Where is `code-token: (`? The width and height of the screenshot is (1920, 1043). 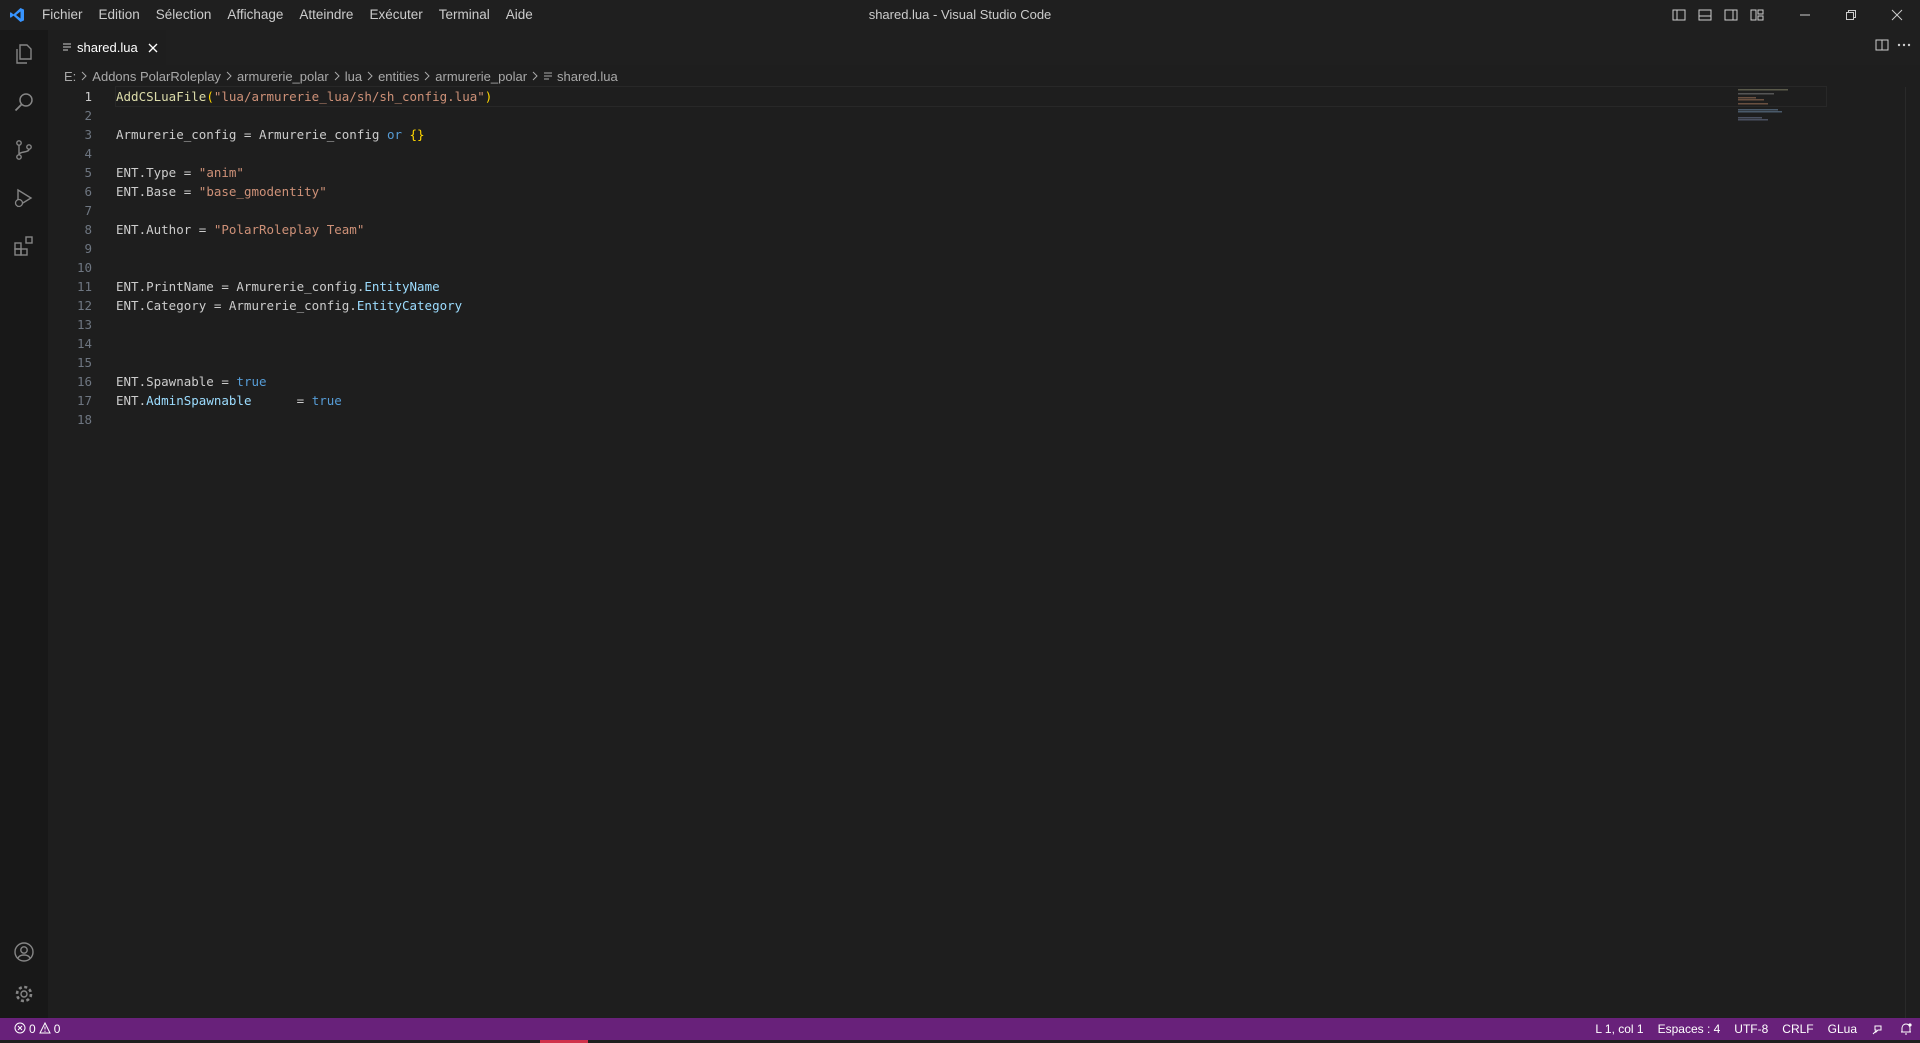
code-token: ( is located at coordinates (210, 96).